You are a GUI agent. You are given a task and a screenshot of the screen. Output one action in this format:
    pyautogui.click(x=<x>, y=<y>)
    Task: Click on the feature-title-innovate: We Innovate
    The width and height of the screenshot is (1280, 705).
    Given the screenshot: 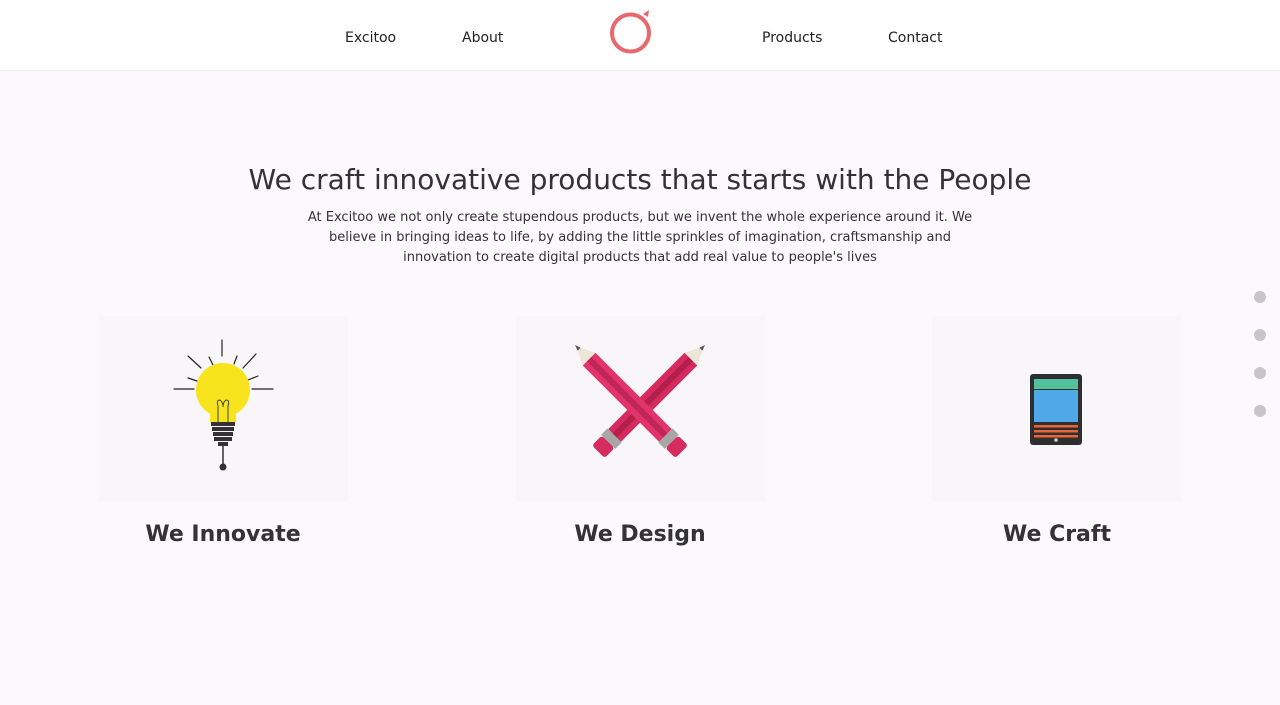 What is the action you would take?
    pyautogui.click(x=223, y=534)
    